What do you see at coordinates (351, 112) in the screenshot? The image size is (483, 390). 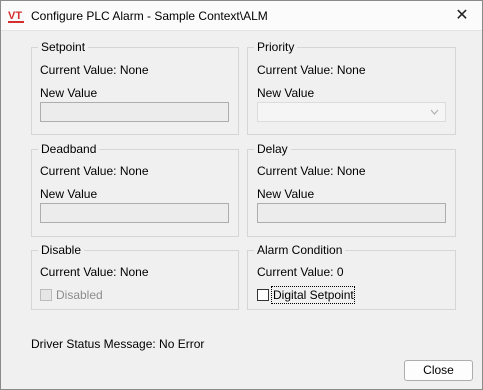 I see `priority-select` at bounding box center [351, 112].